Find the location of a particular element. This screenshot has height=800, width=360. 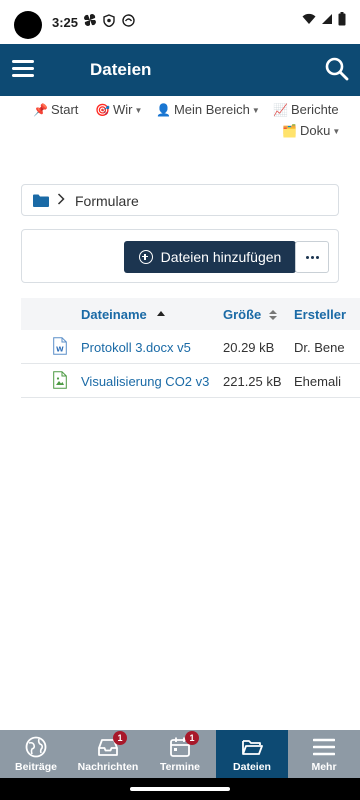

file-creator: Dr. Bene is located at coordinates (319, 347).